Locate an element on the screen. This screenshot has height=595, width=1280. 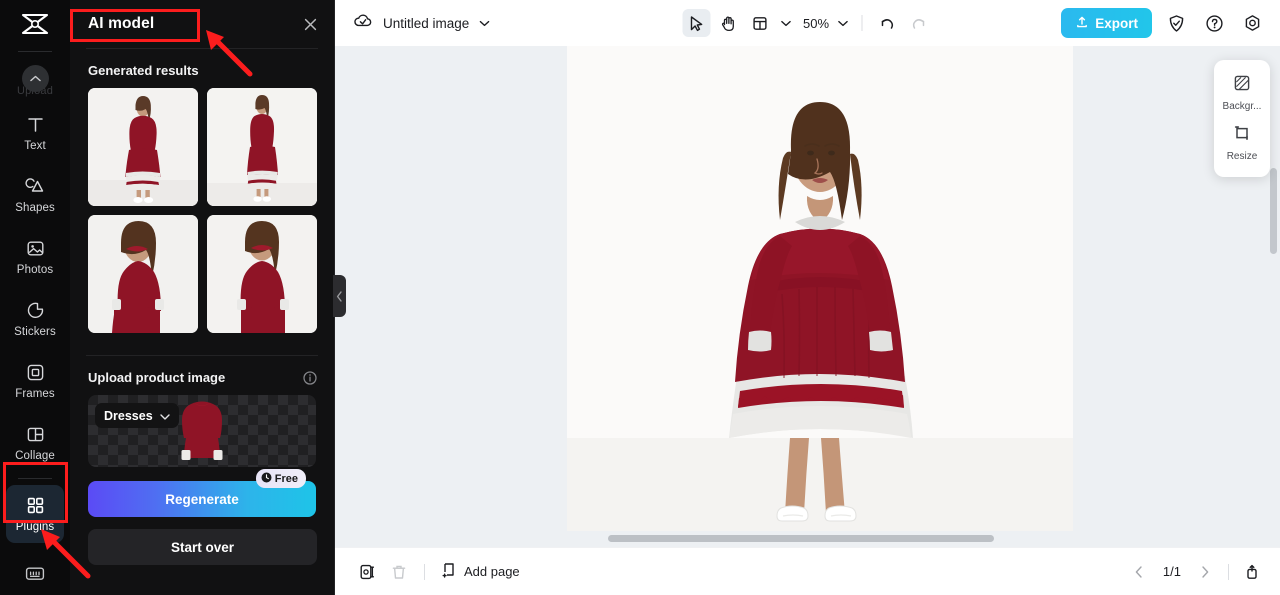
toolbar-center-tools: 50% is located at coordinates (807, 23).